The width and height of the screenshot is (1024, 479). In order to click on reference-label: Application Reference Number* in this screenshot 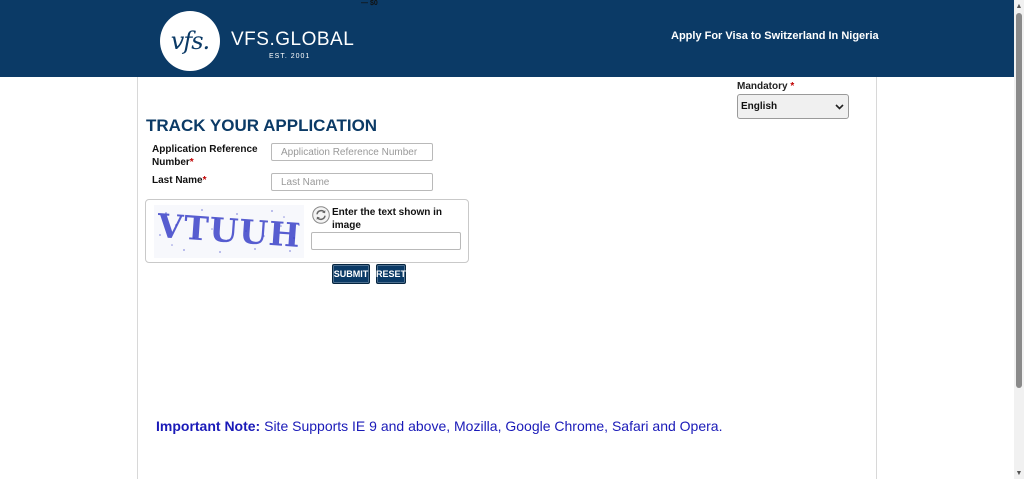, I will do `click(205, 156)`.